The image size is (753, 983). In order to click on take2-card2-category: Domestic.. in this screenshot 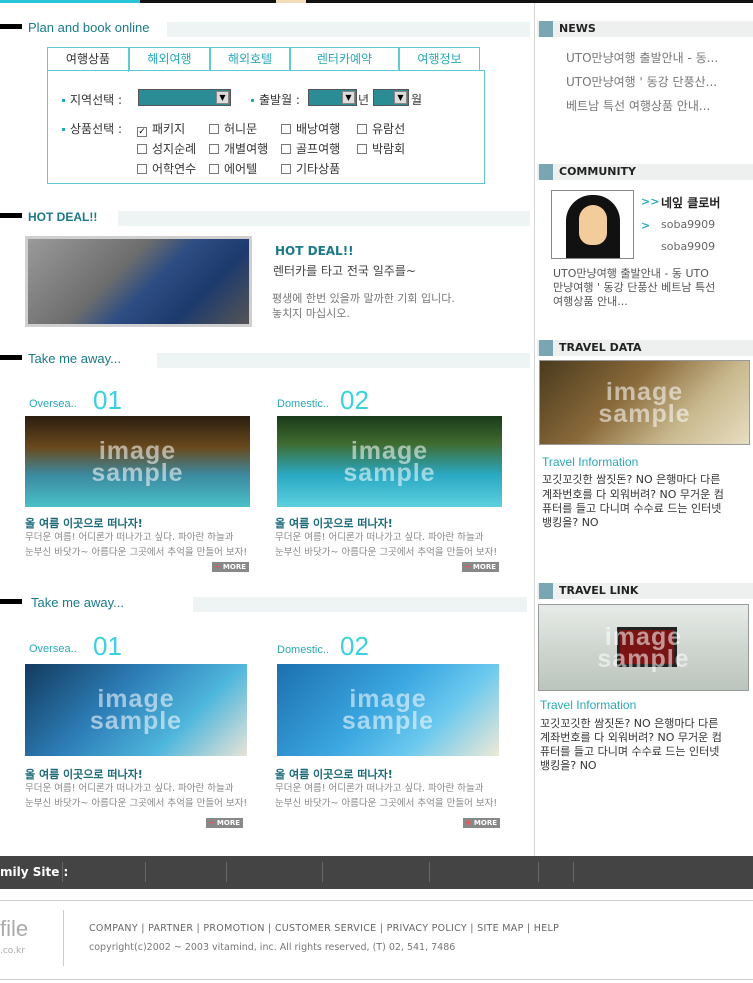, I will do `click(303, 650)`.